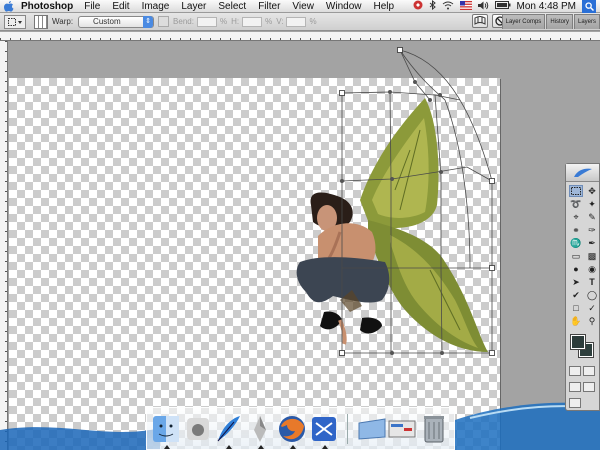 Image resolution: width=600 pixels, height=450 pixels. What do you see at coordinates (156, 6) in the screenshot?
I see `menu-image: Image` at bounding box center [156, 6].